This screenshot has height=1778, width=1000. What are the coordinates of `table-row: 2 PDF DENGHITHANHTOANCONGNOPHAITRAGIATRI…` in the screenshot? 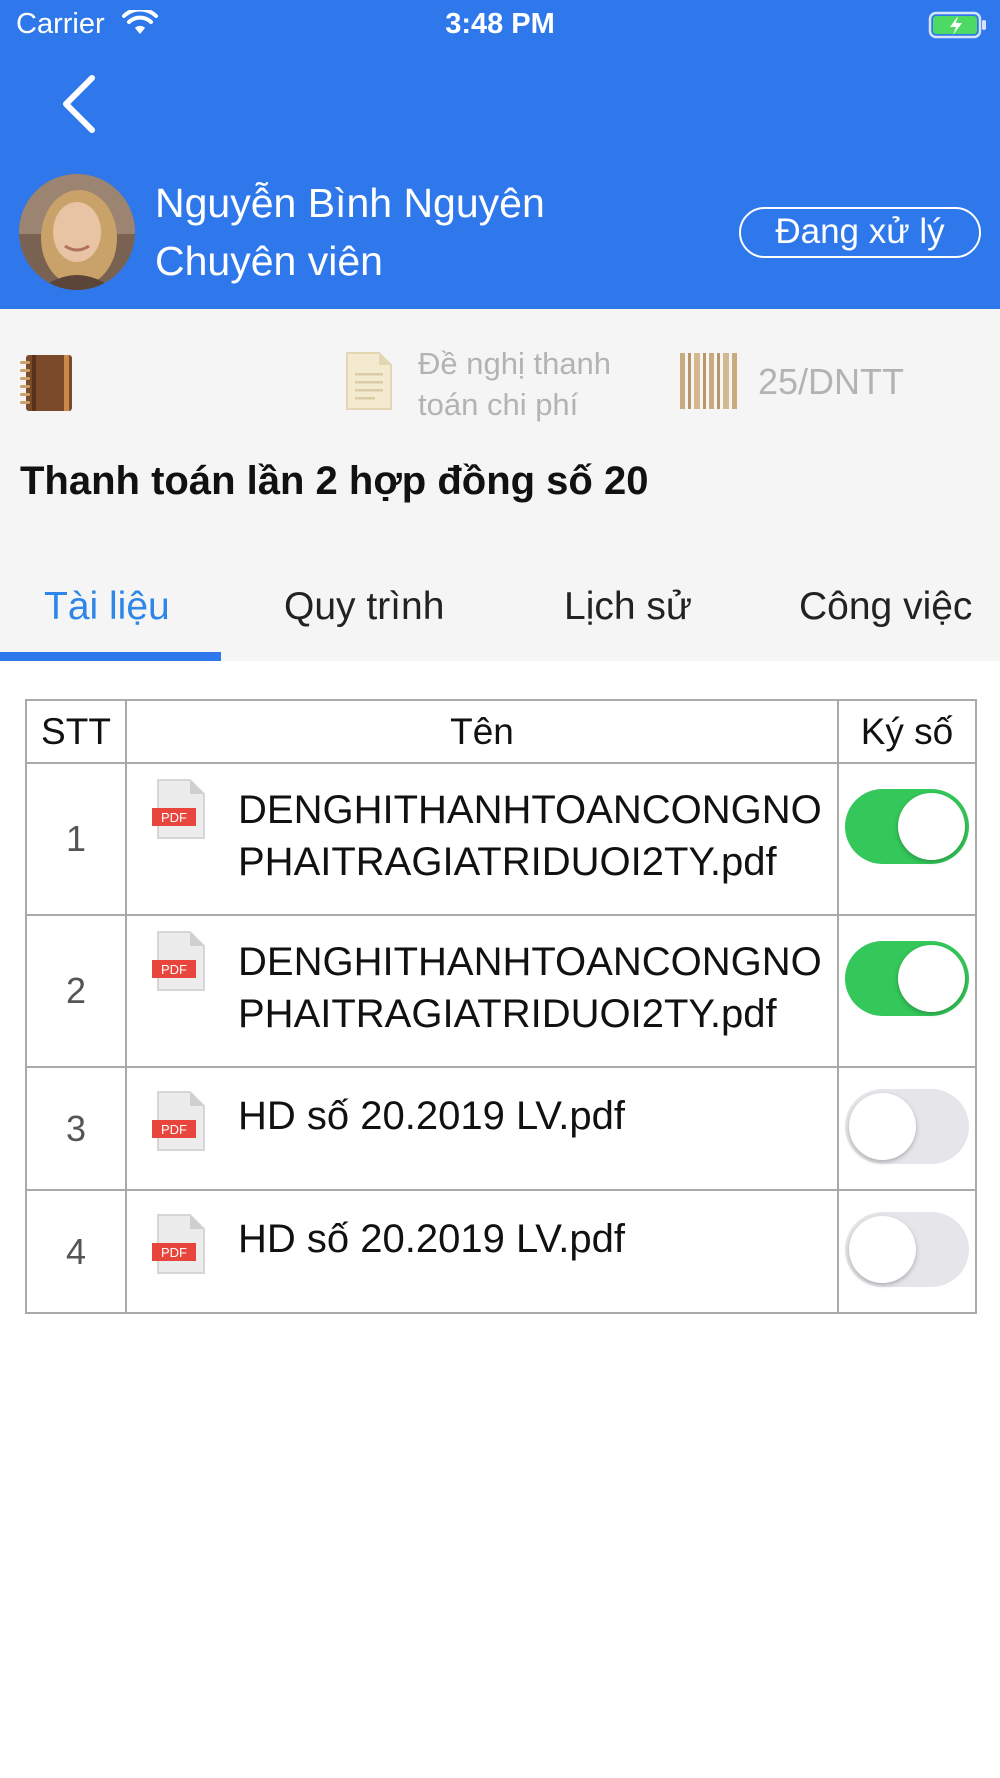 It's located at (501, 991).